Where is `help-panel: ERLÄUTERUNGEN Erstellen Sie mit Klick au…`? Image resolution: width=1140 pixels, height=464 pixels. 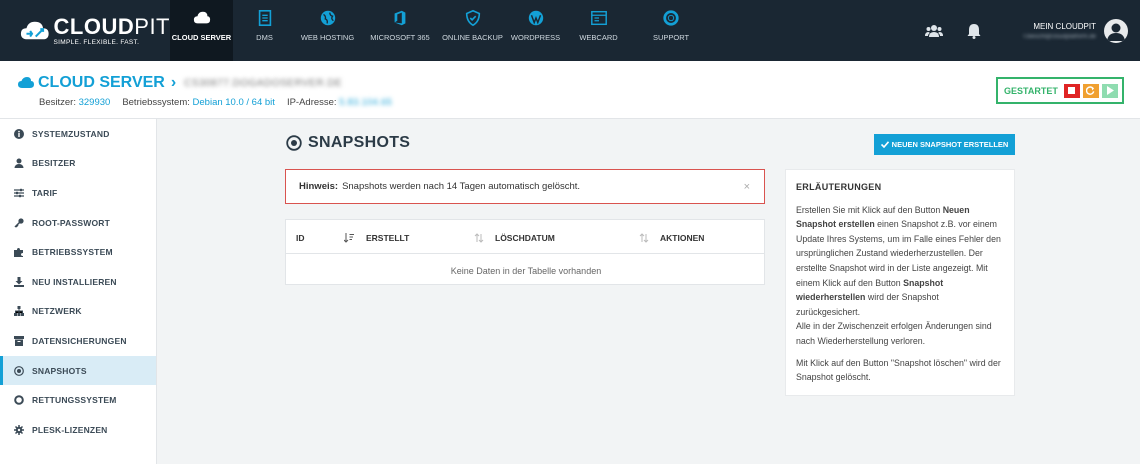
help-panel: ERLÄUTERUNGEN Erstellen Sie mit Klick au… is located at coordinates (900, 282).